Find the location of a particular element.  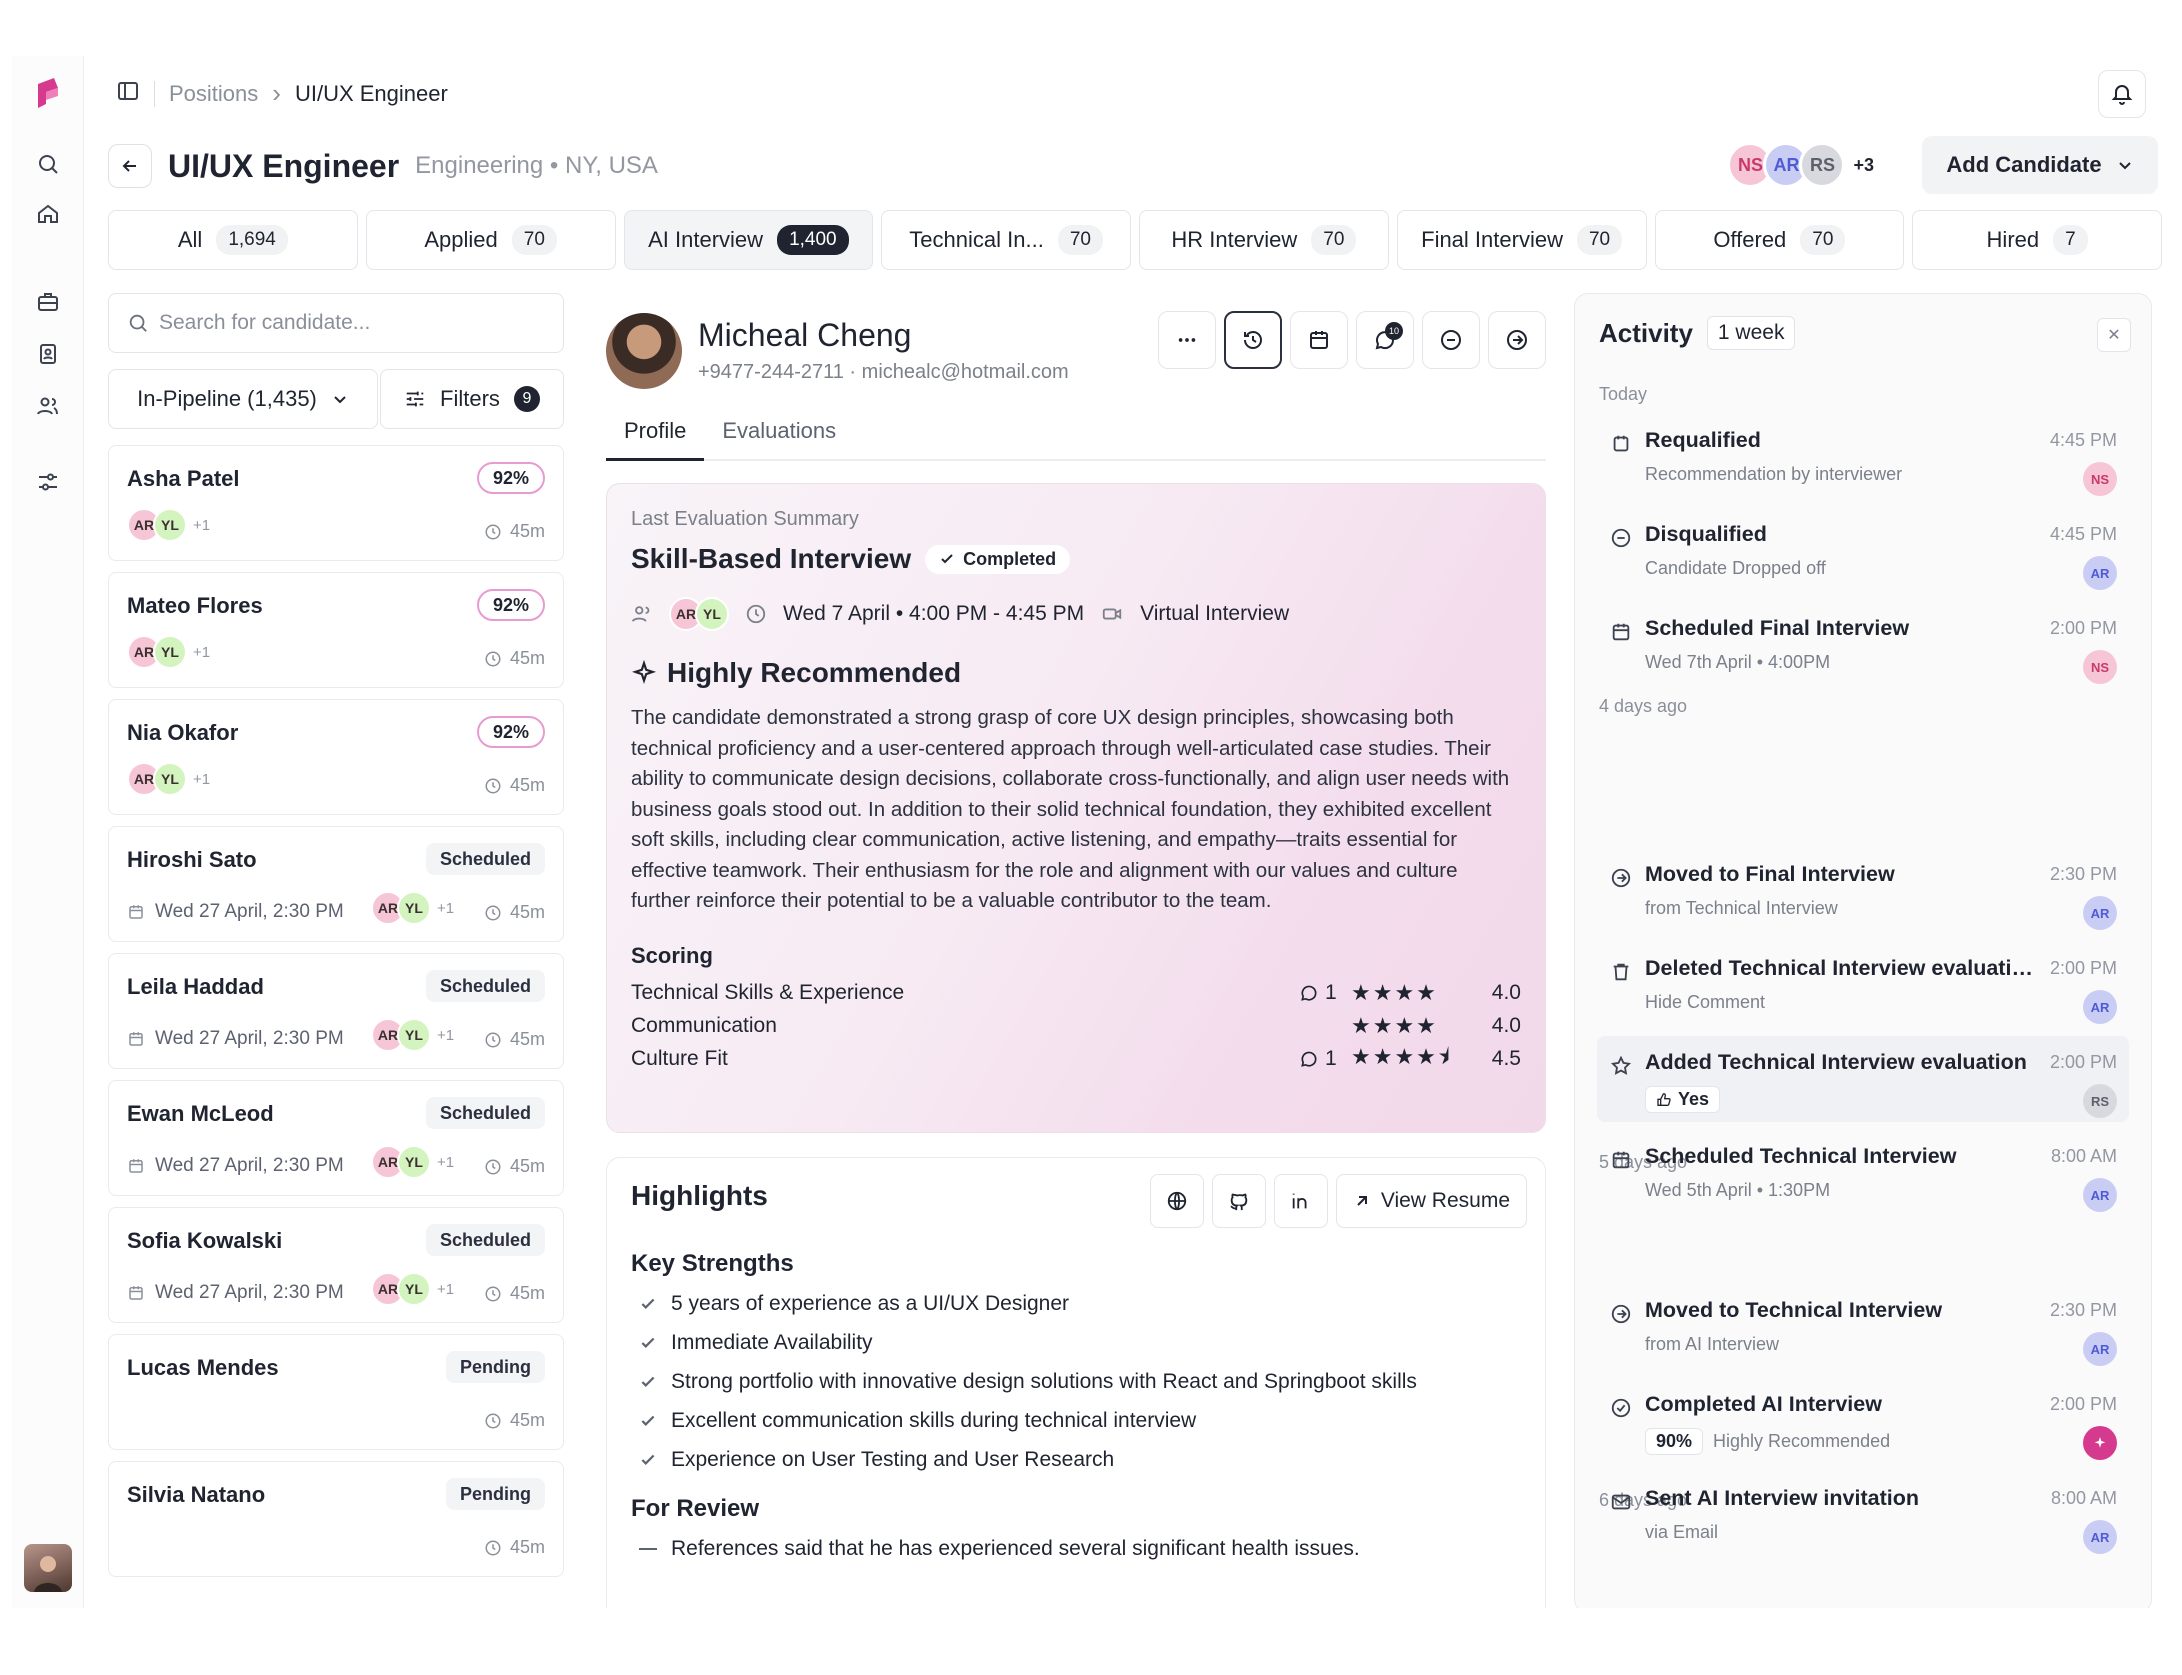

key-strengths-label: Key Strengths is located at coordinates (712, 1263).